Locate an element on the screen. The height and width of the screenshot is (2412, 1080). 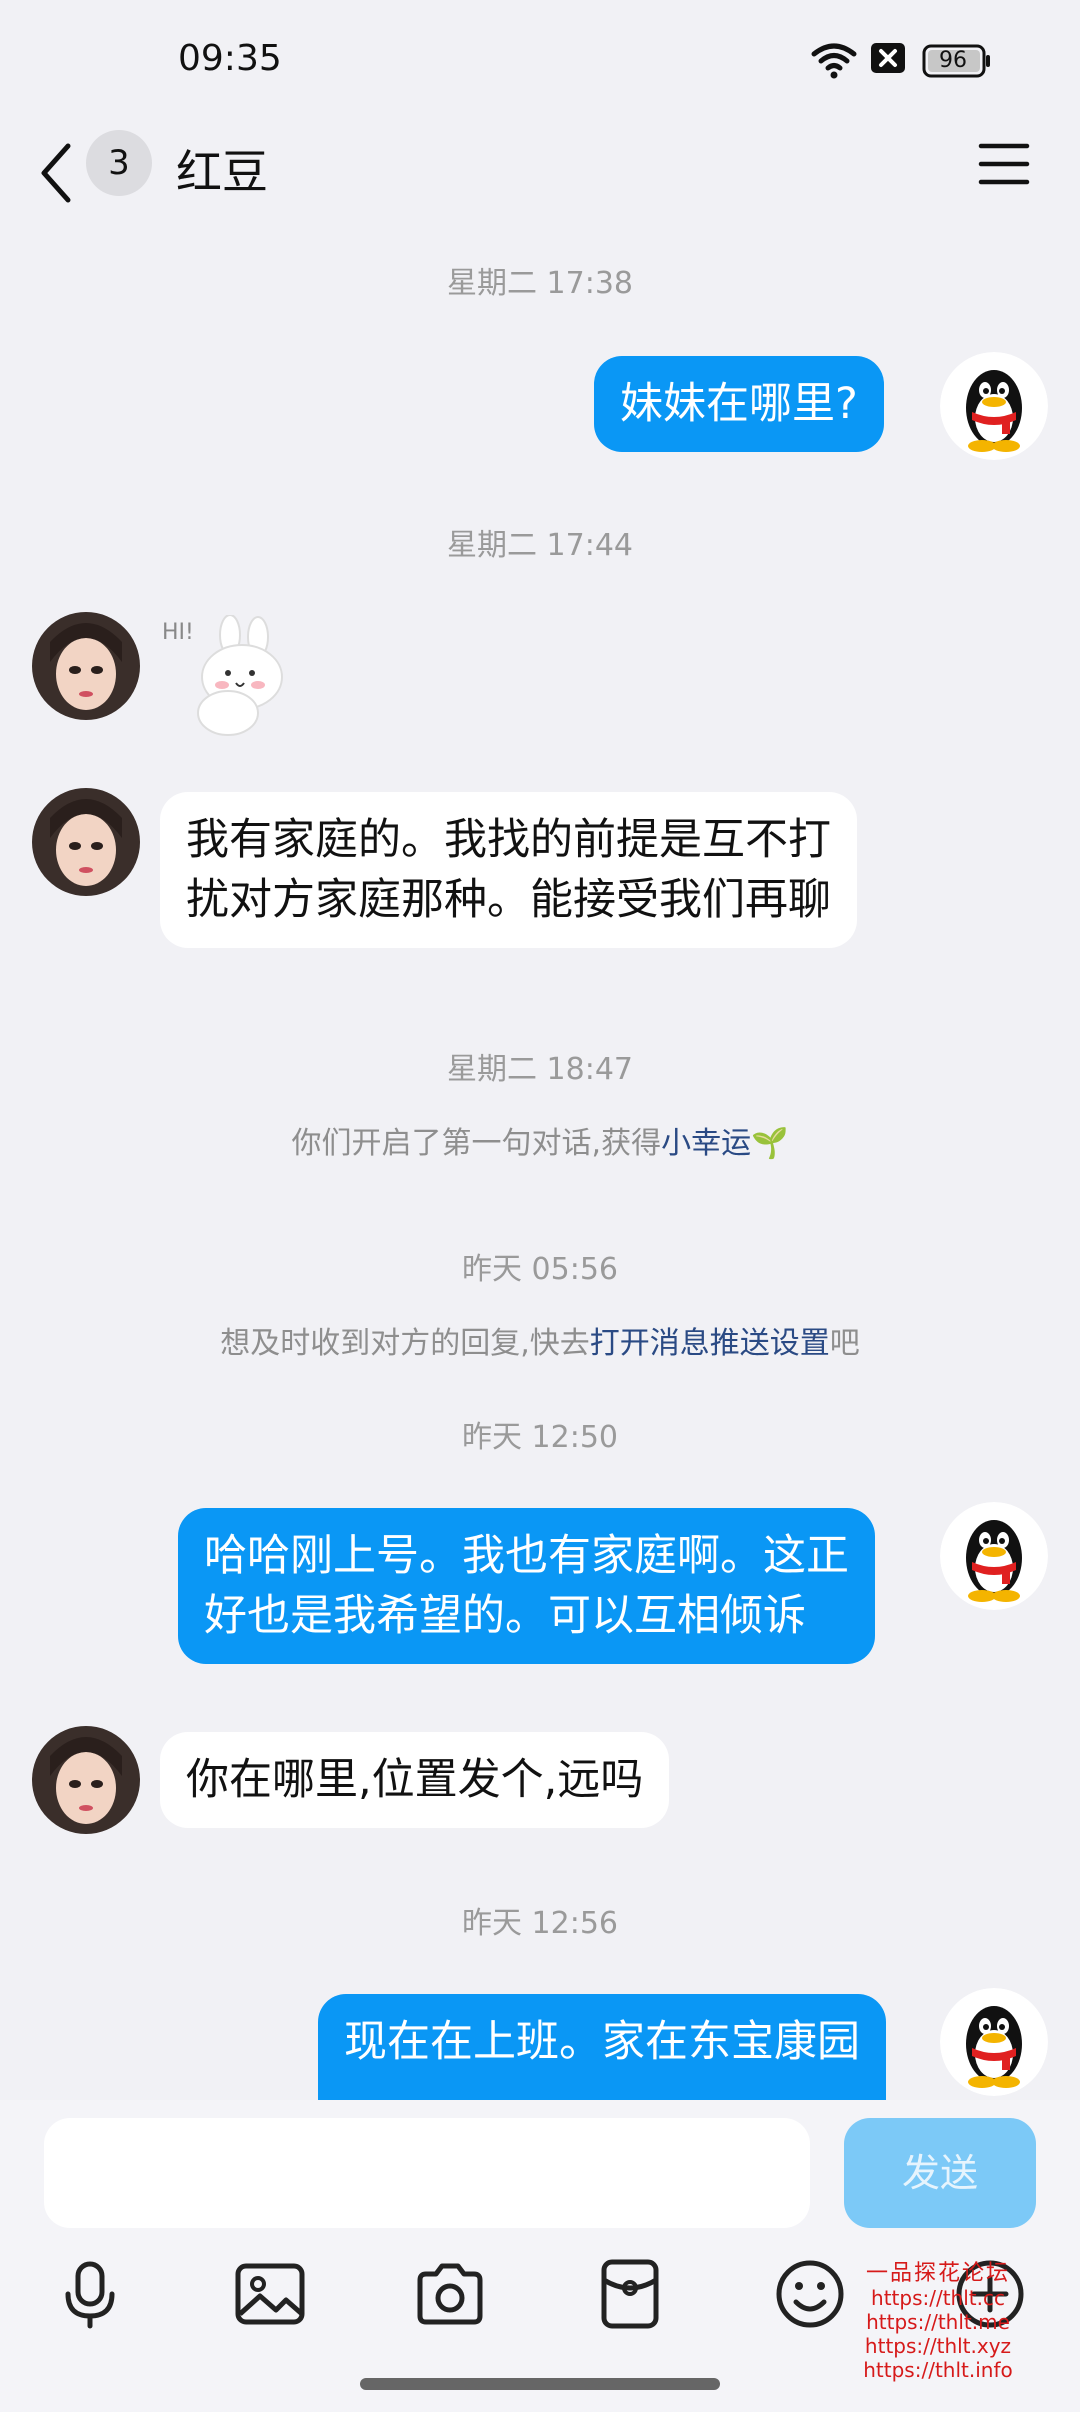
outgoing-message: 哈哈刚上号。我也有家庭啊。这正 好也是我希望的。可以互相倾诉 is located at coordinates (526, 1586).